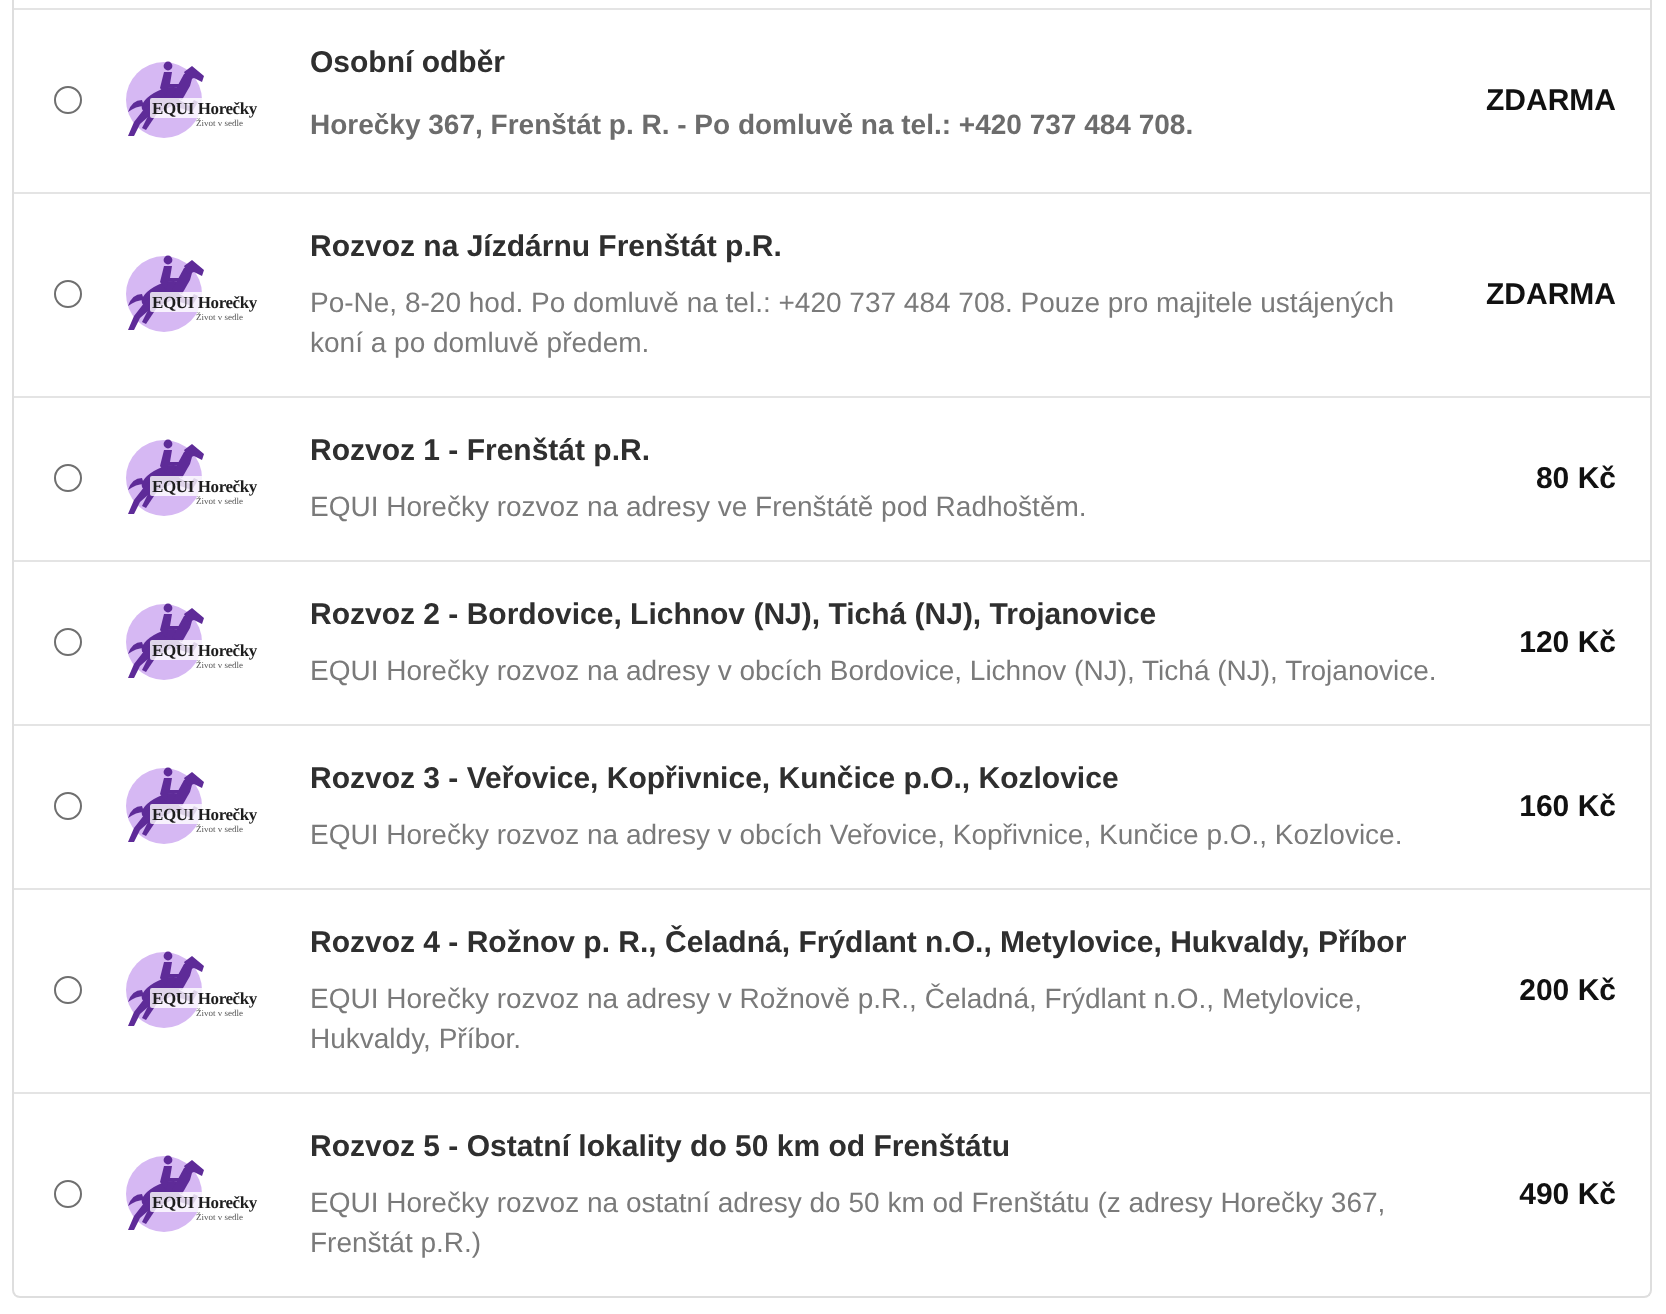 This screenshot has height=1314, width=1666. I want to click on option-title: Rozvoz 4 - Rožnov p. R., Čeladná, Frýdlant n.O., Metylovice, Hukvaldy, Příbor, so click(859, 943).